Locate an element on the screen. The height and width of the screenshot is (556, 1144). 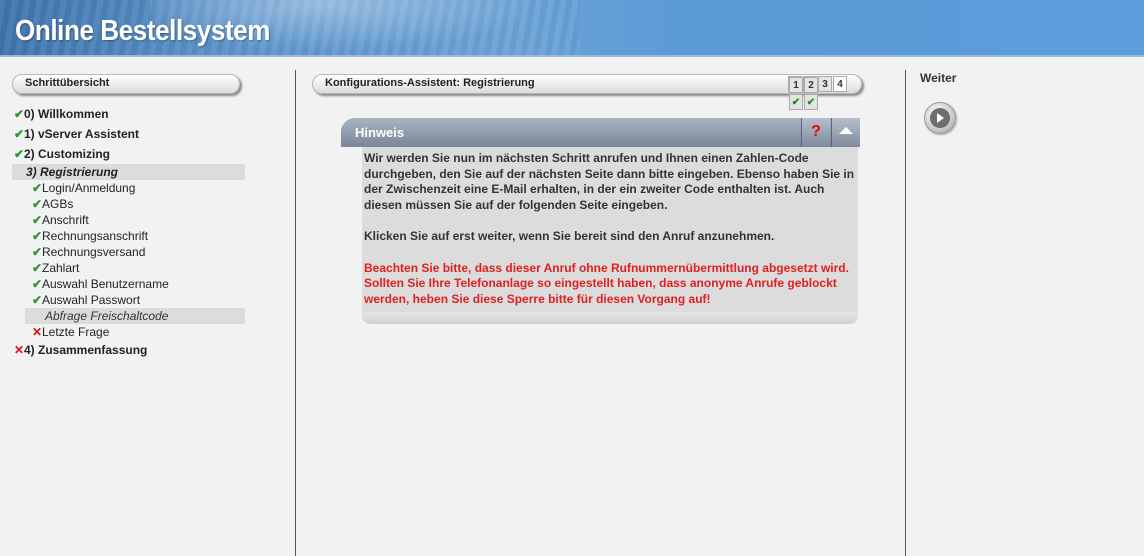
arrow-right-icon is located at coordinates (940, 118).